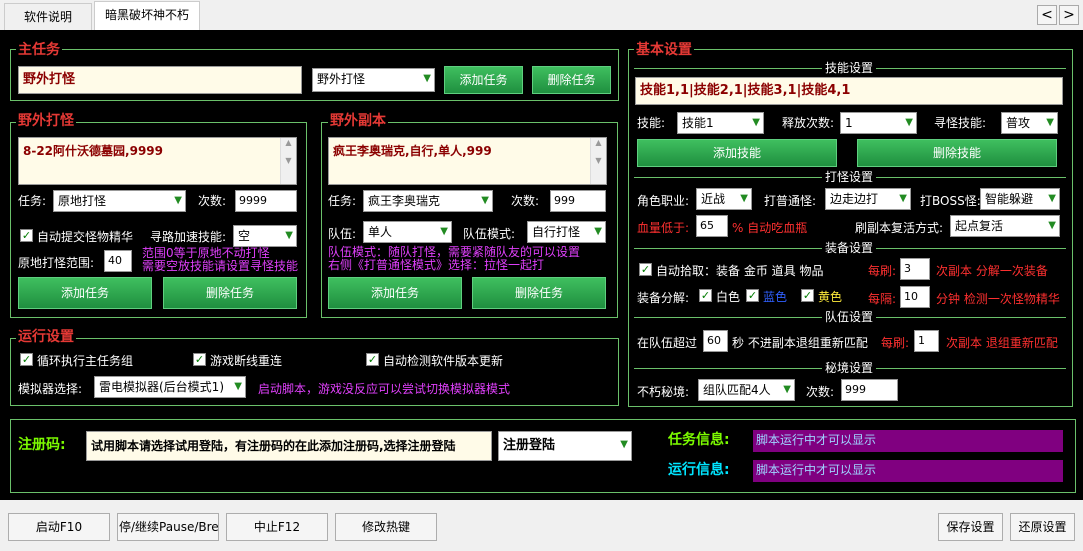 The width and height of the screenshot is (1083, 551). I want to click on emulator-label: 模拟器选择:, so click(50, 389).